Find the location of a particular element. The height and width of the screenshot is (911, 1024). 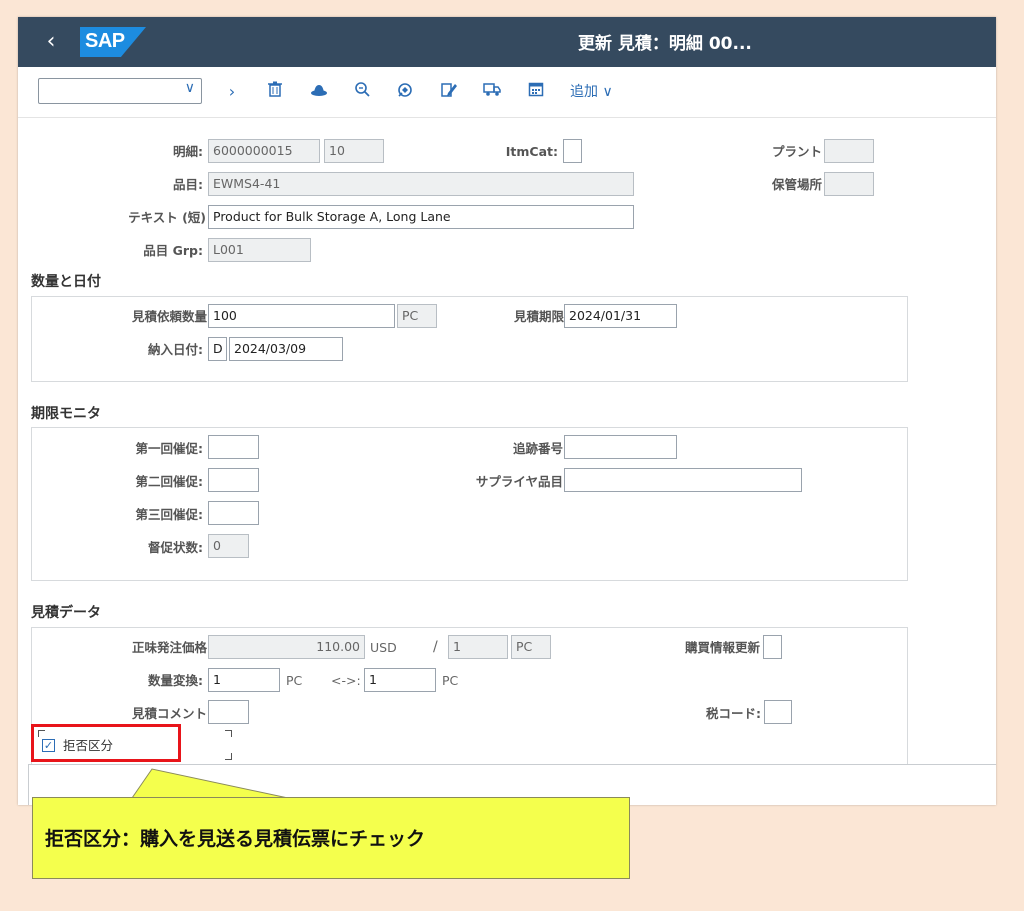

price-unit-field: 1 is located at coordinates (478, 647).